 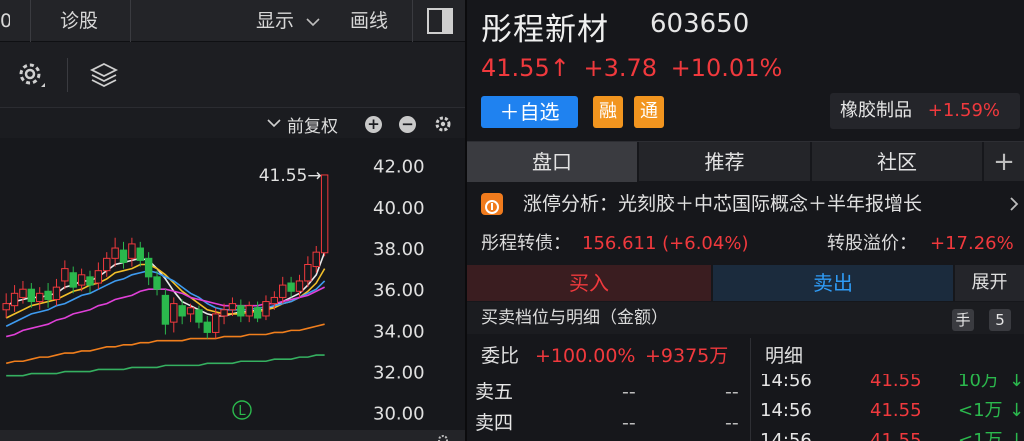 I want to click on gear-icon, so click(x=31, y=75).